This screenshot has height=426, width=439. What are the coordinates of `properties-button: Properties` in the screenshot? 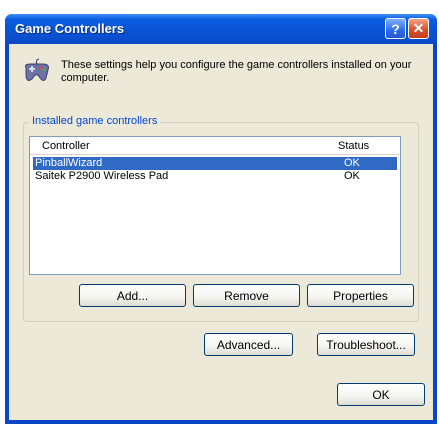 It's located at (360, 295).